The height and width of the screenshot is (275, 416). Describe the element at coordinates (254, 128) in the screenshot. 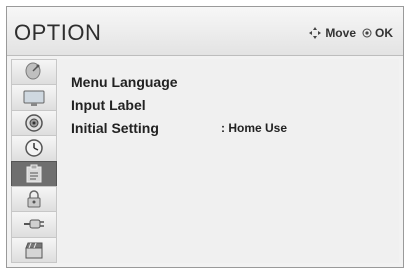

I see `menu-item-value: : Home Use` at that location.